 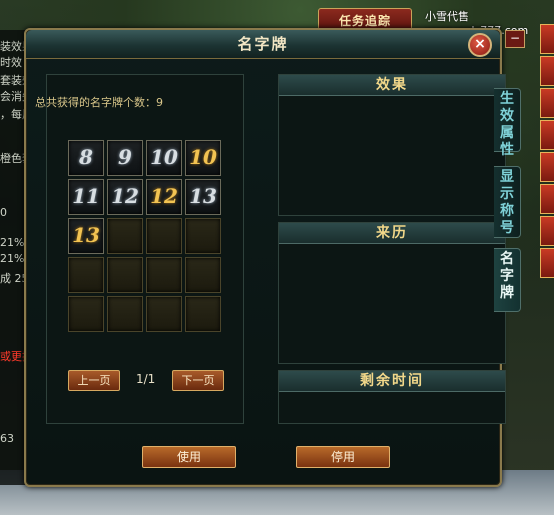 I want to click on side-tab: 显示称号, so click(x=507, y=202).